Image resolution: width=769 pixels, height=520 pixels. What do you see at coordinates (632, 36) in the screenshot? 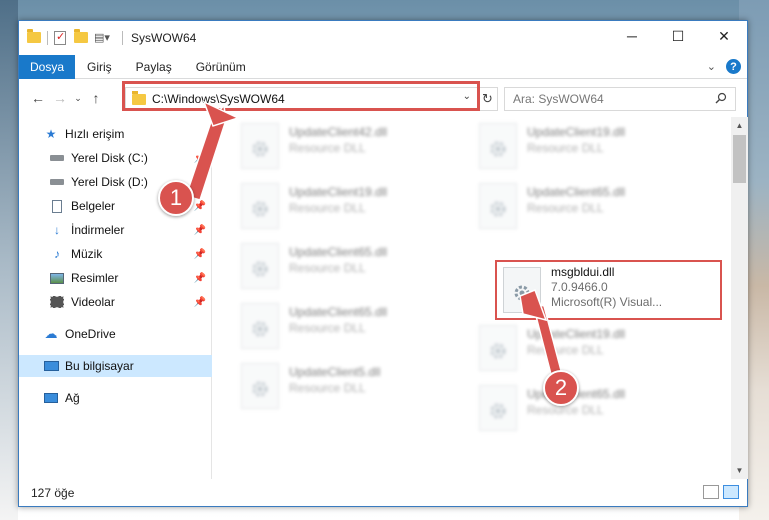
I see `minimize-button: ─` at bounding box center [632, 36].